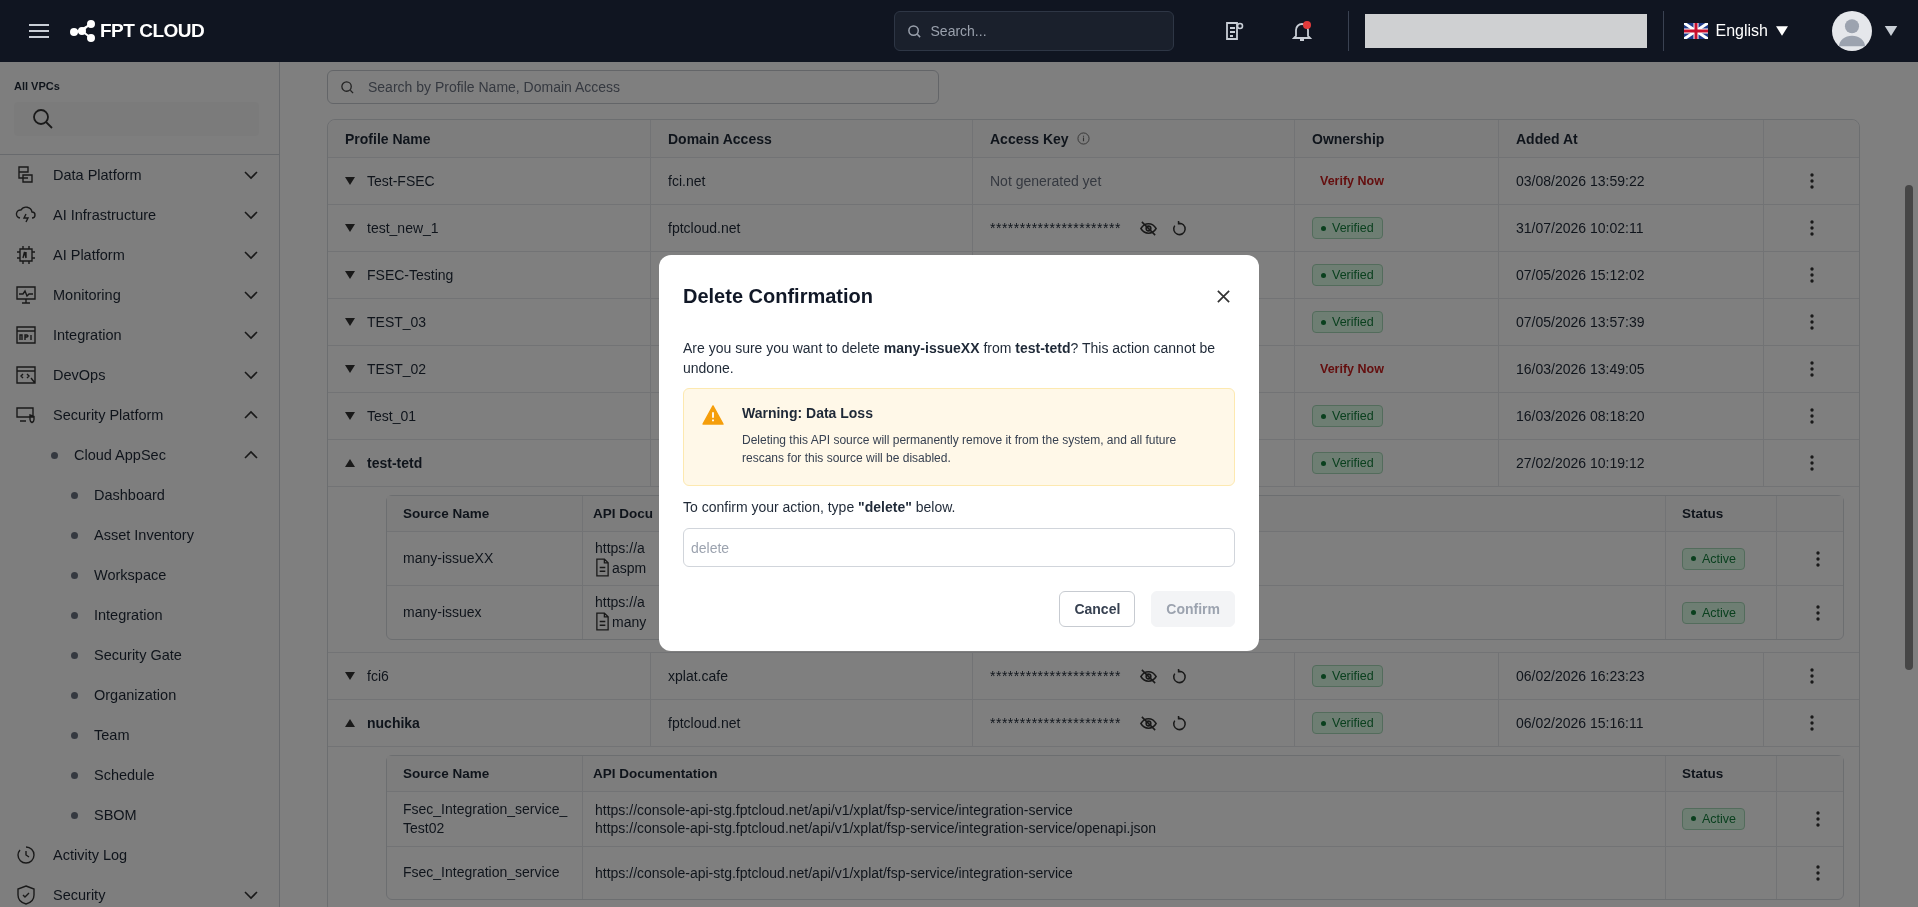 The width and height of the screenshot is (1918, 907). I want to click on monitor-icon, so click(26, 295).